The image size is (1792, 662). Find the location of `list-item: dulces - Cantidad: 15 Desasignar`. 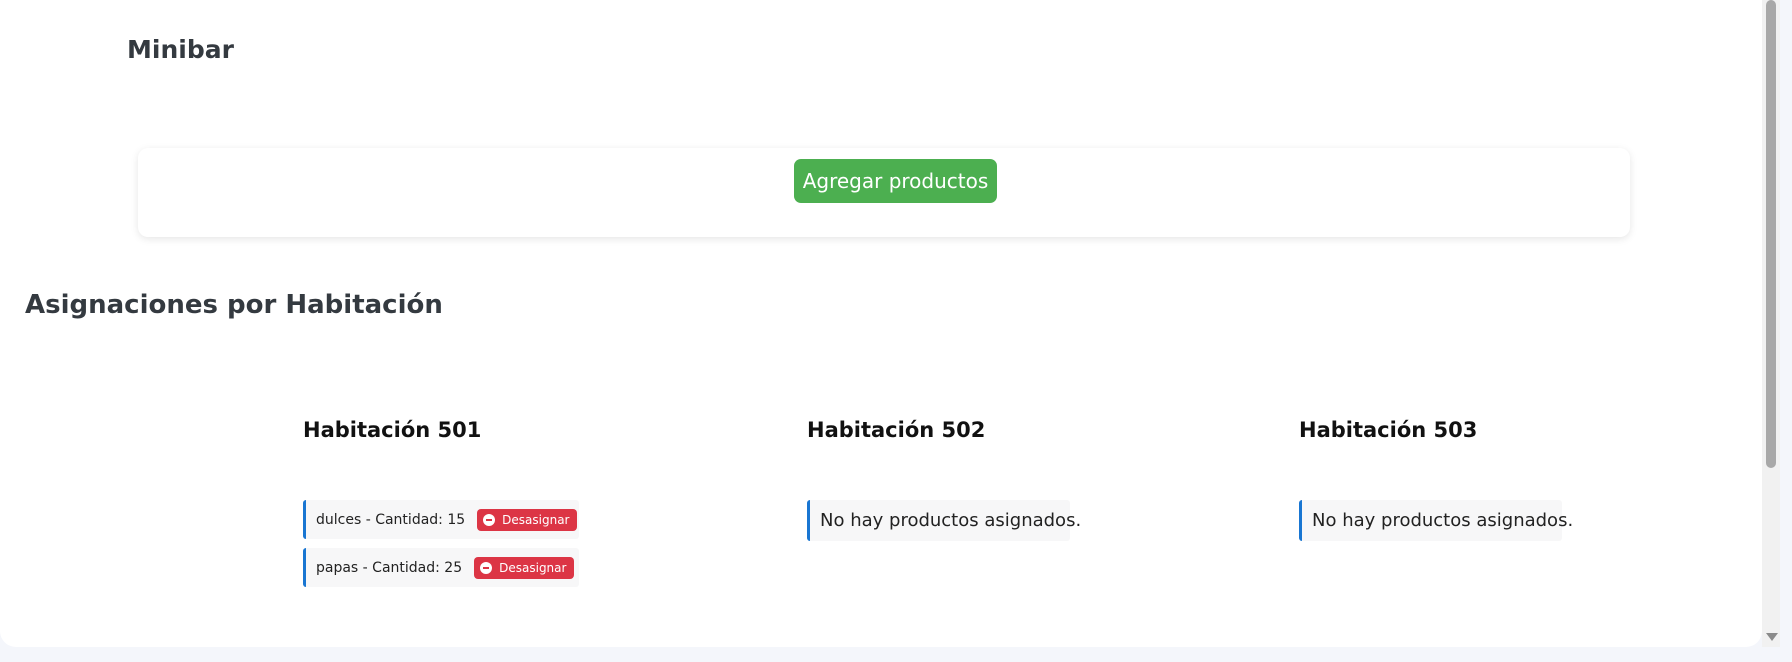

list-item: dulces - Cantidad: 15 Desasignar is located at coordinates (441, 519).